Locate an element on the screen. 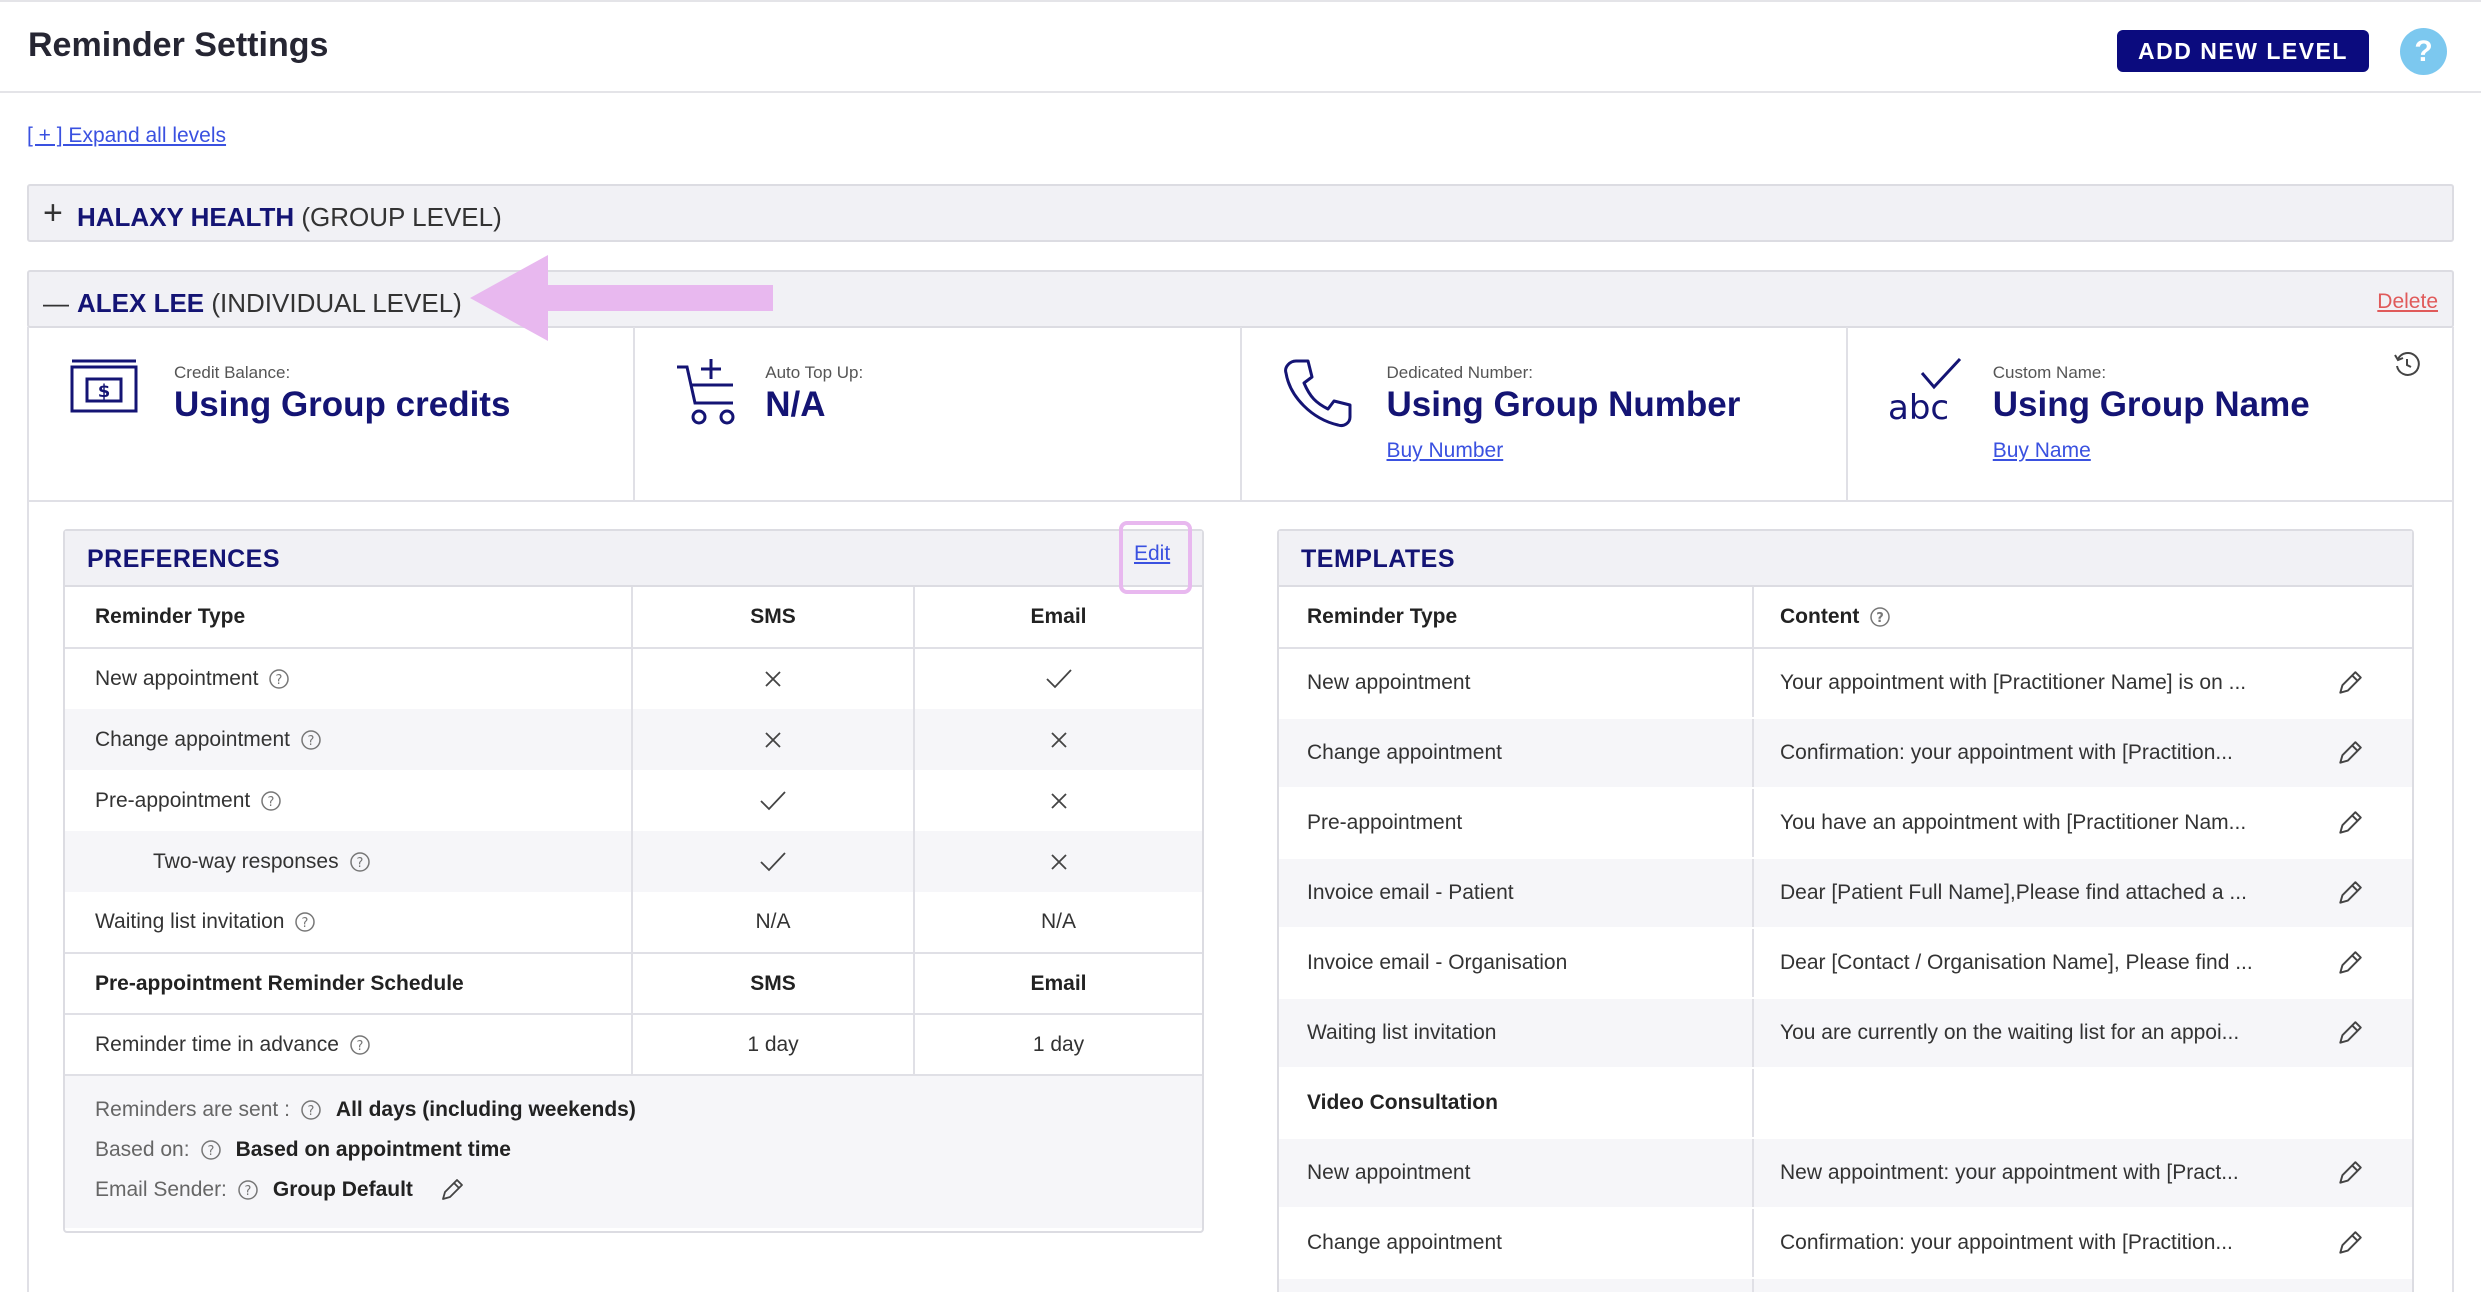 The width and height of the screenshot is (2481, 1292). row-label: Two-way responses is located at coordinates (246, 861).